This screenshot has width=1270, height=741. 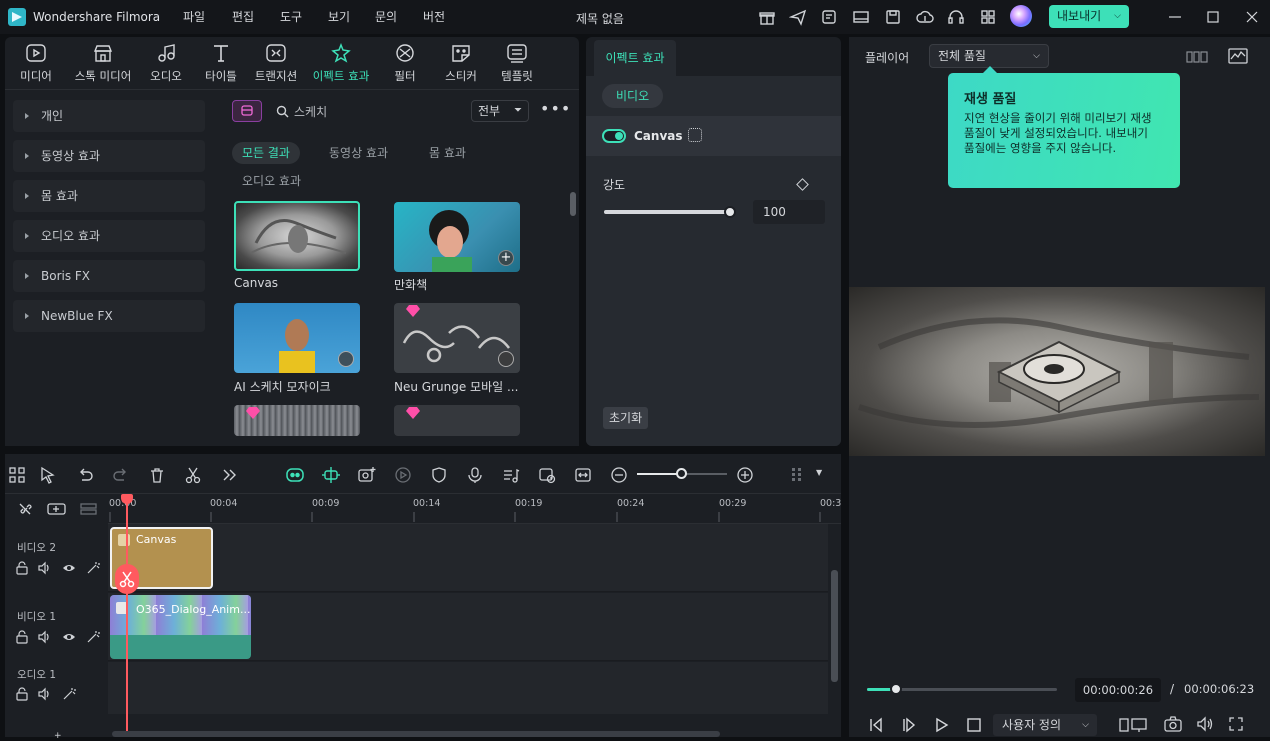 I want to click on nav-stock-media: 스톡 미디어, so click(x=103, y=63).